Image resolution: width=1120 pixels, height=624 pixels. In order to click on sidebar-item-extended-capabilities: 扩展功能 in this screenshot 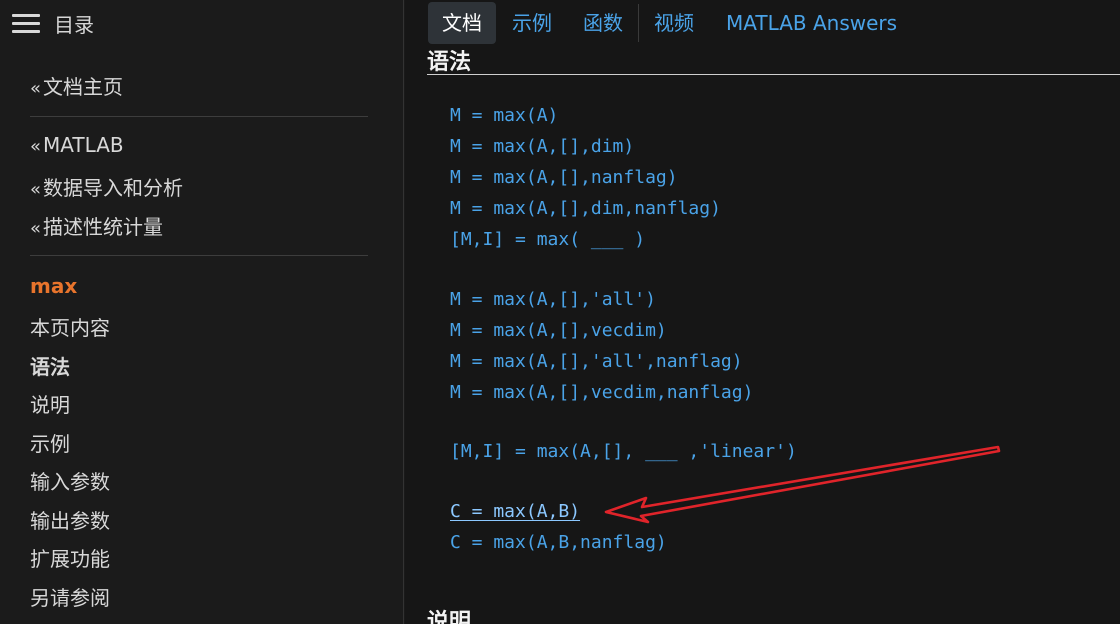, I will do `click(70, 557)`.